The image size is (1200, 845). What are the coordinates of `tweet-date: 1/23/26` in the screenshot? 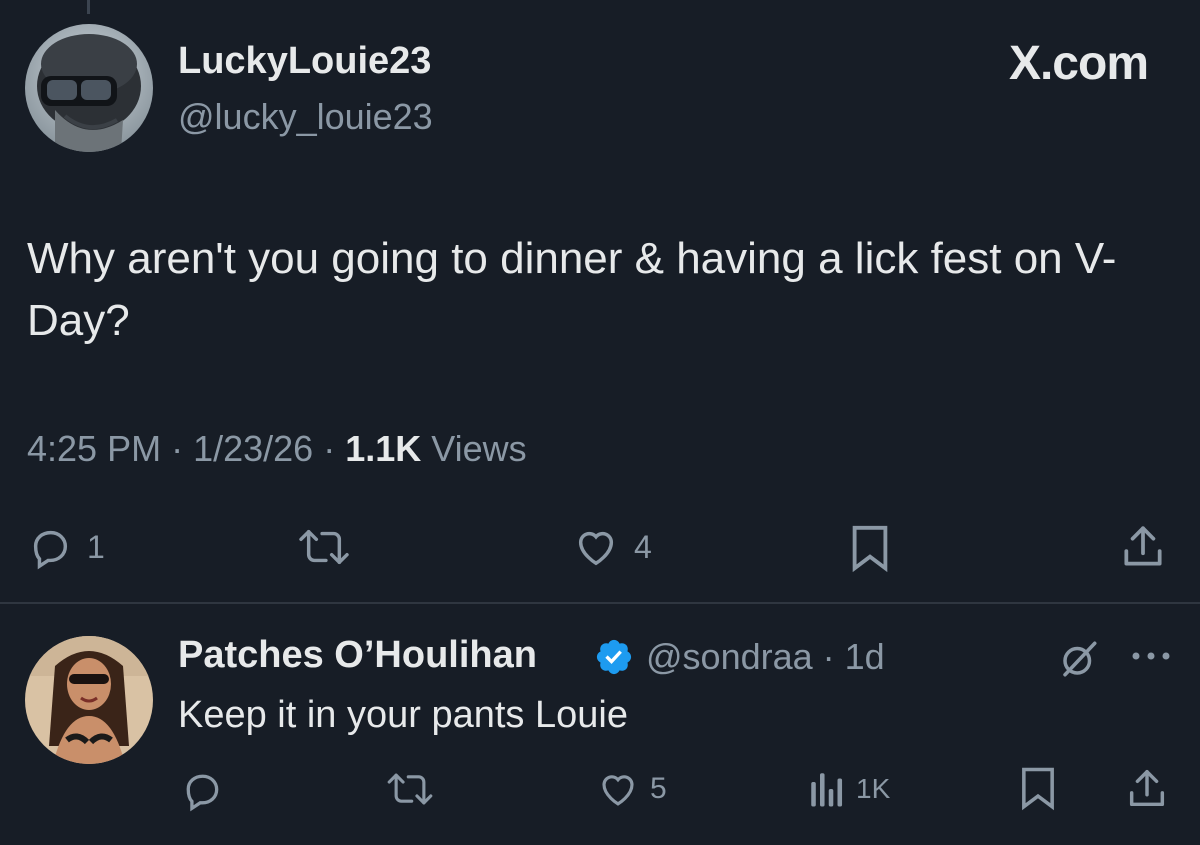 It's located at (253, 448).